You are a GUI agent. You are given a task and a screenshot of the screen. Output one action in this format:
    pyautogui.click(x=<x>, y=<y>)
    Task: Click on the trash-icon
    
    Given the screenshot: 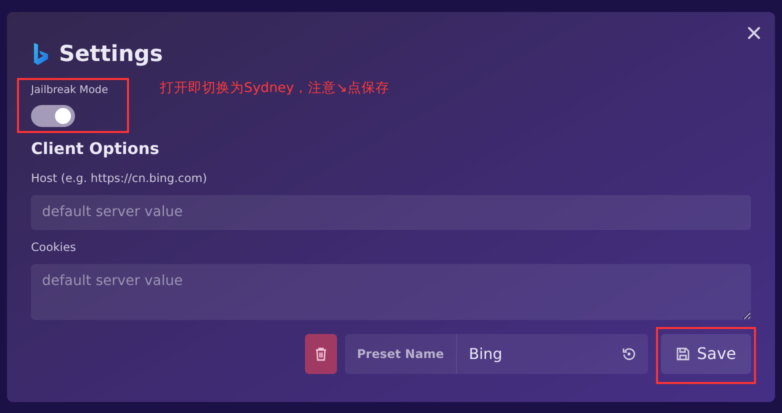 What is the action you would take?
    pyautogui.click(x=321, y=354)
    